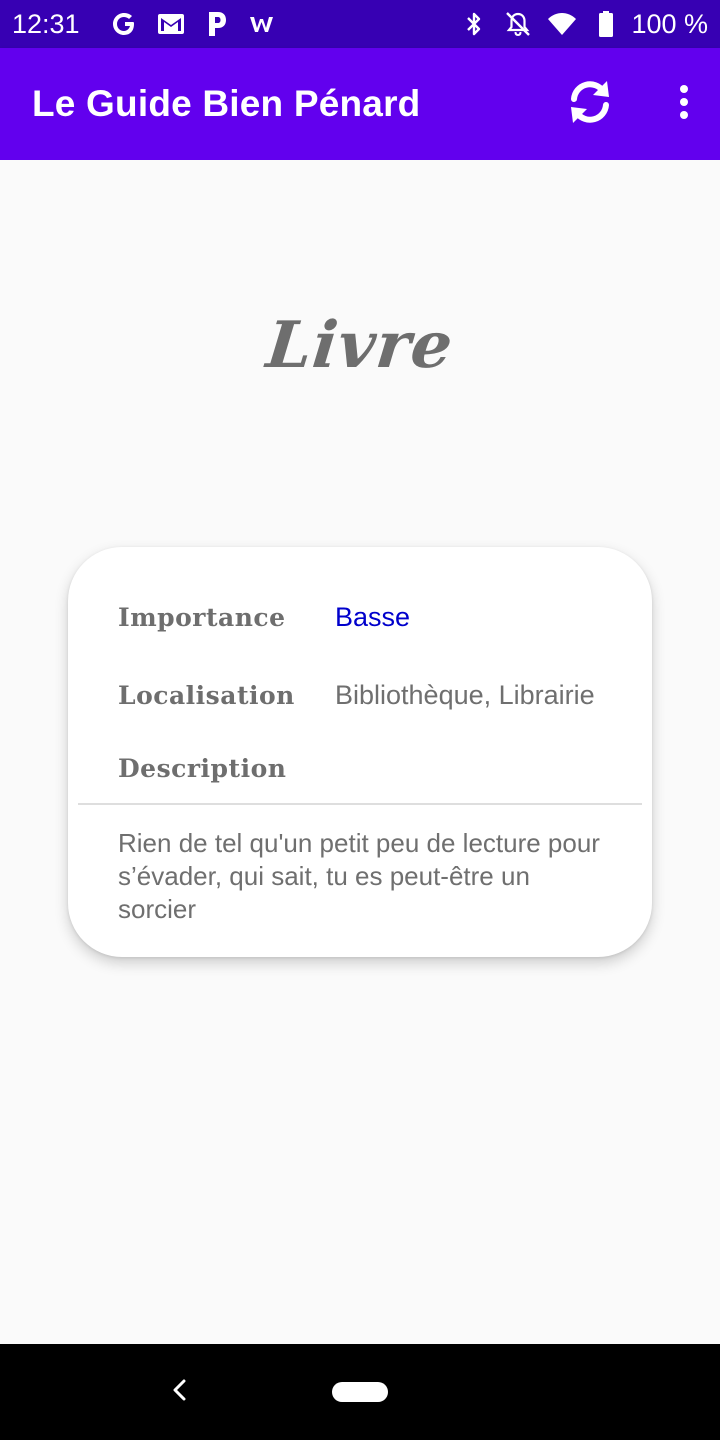 The image size is (720, 1440). I want to click on localisation-label: Localisation, so click(206, 695).